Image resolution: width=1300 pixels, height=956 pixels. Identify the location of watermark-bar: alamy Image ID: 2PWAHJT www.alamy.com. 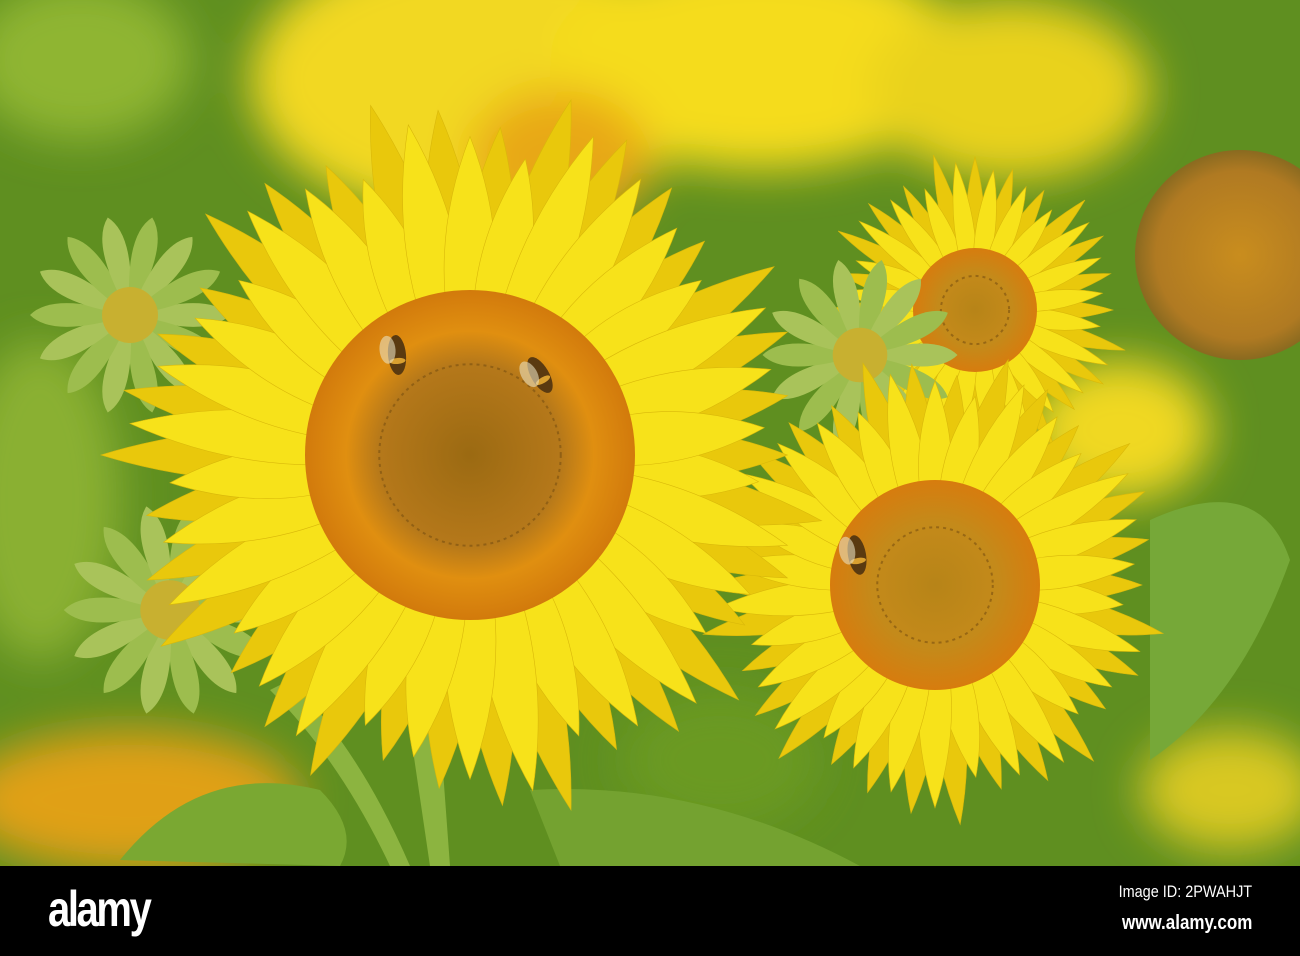
(650, 911).